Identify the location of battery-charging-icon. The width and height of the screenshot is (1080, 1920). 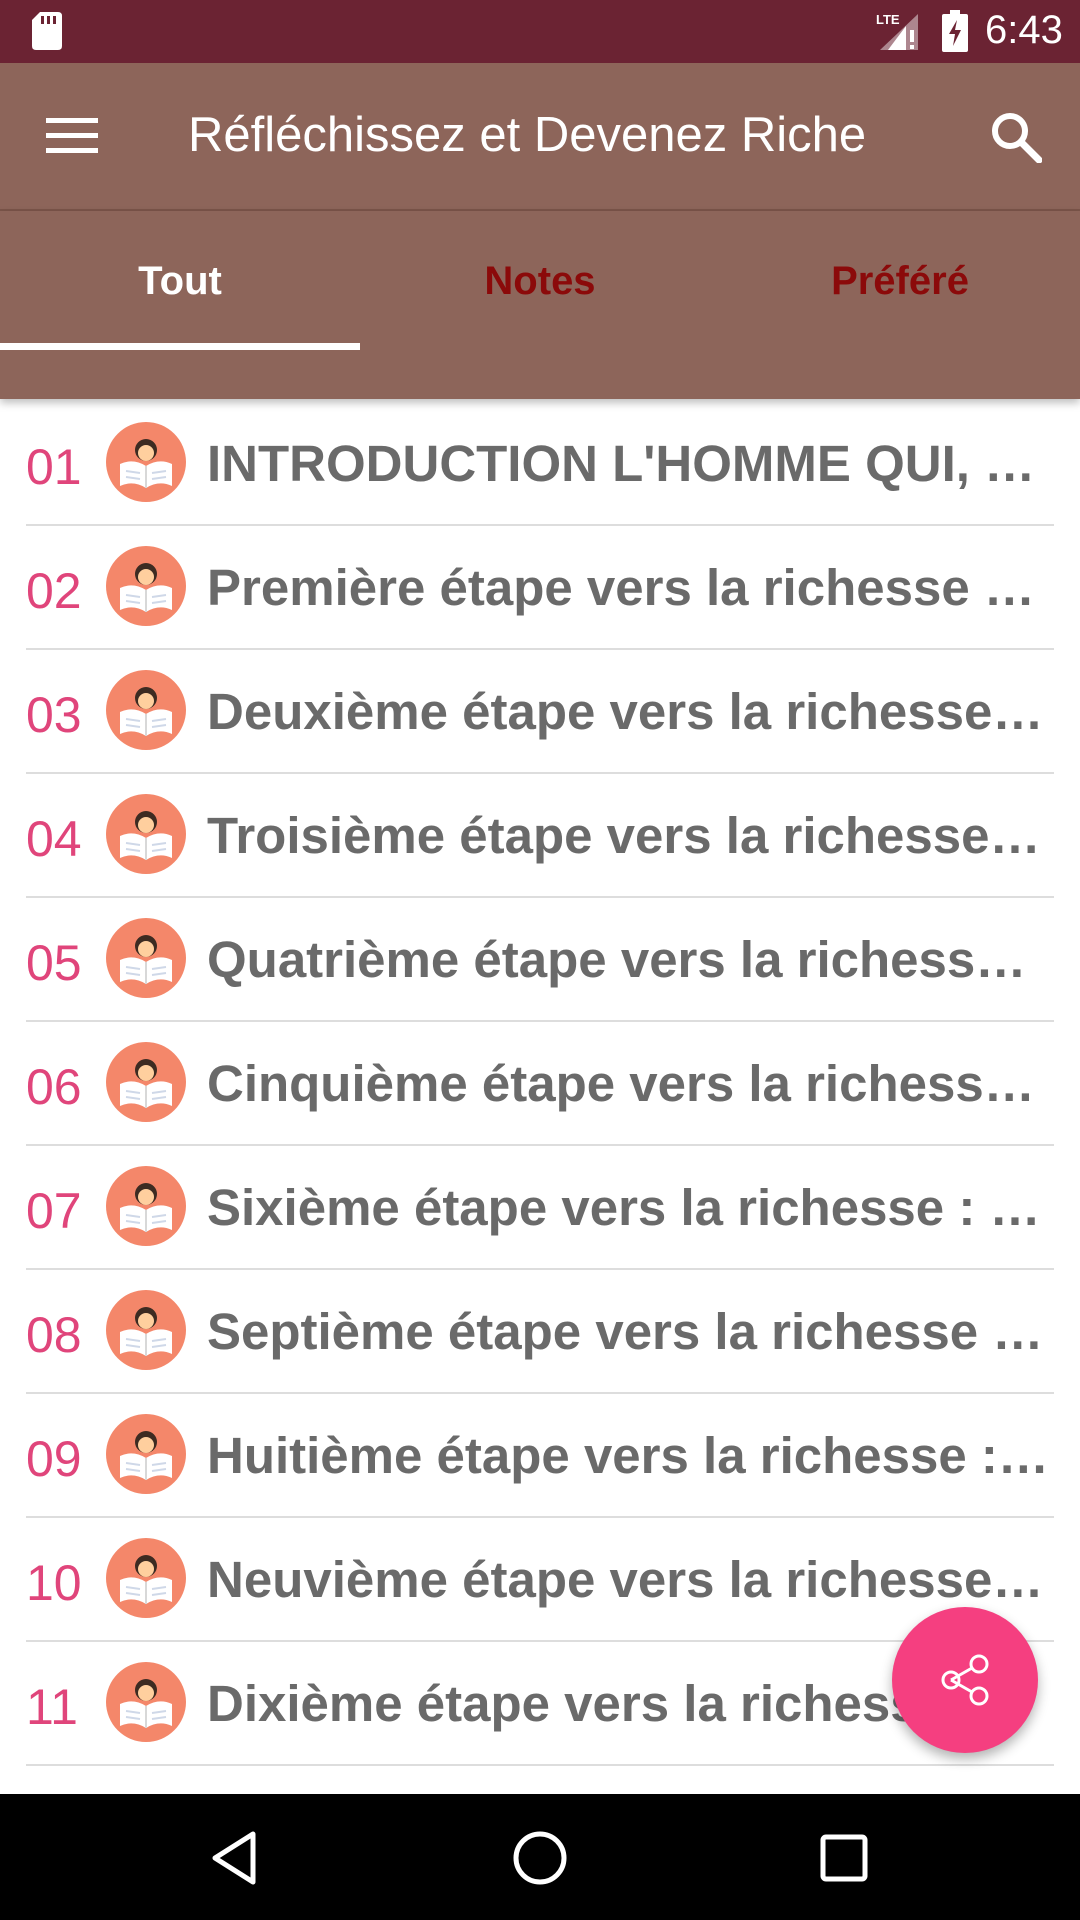
(955, 31).